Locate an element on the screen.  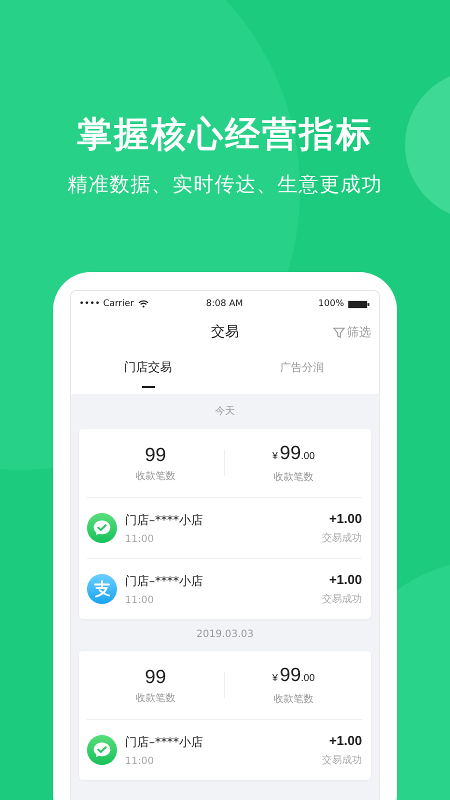
filter-icon is located at coordinates (339, 332).